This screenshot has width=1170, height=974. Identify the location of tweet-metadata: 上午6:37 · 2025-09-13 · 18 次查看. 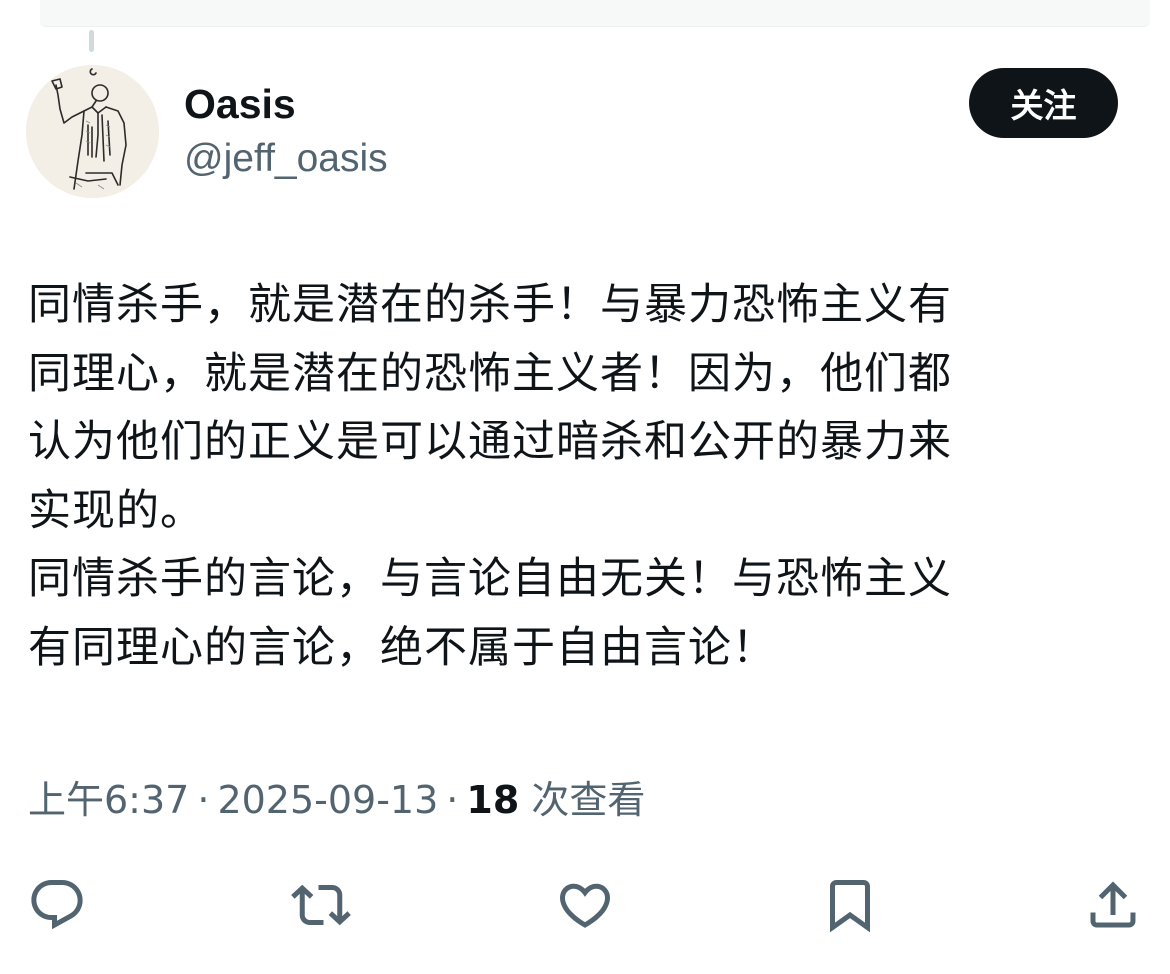
(336, 800).